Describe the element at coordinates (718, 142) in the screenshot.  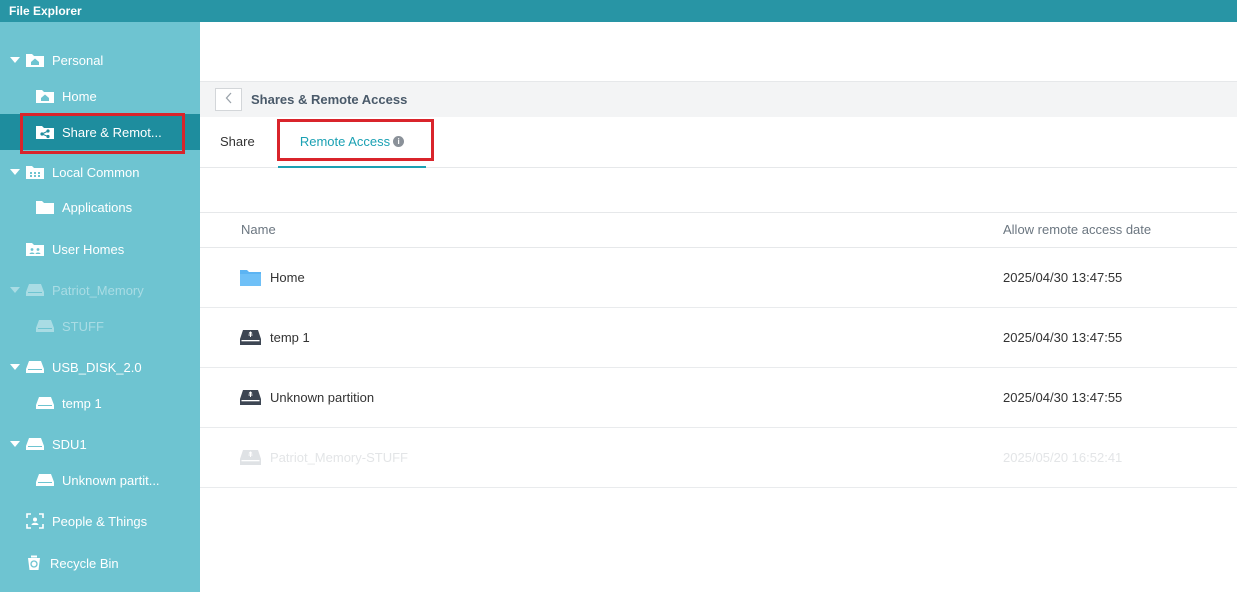
I see `tab-bar: Share Remote Access i` at that location.